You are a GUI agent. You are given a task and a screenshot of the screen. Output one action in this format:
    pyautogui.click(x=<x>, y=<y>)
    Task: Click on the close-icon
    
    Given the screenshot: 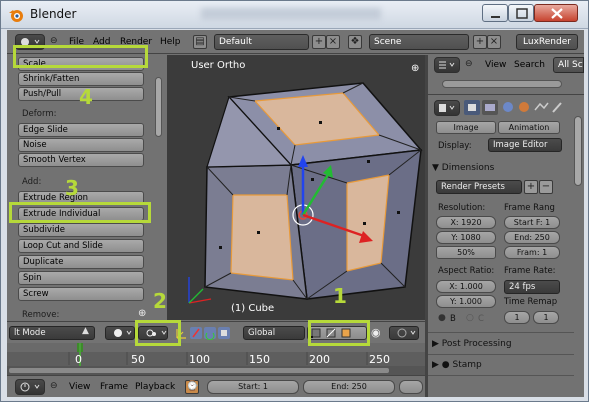 What is the action you would take?
    pyautogui.click(x=557, y=13)
    